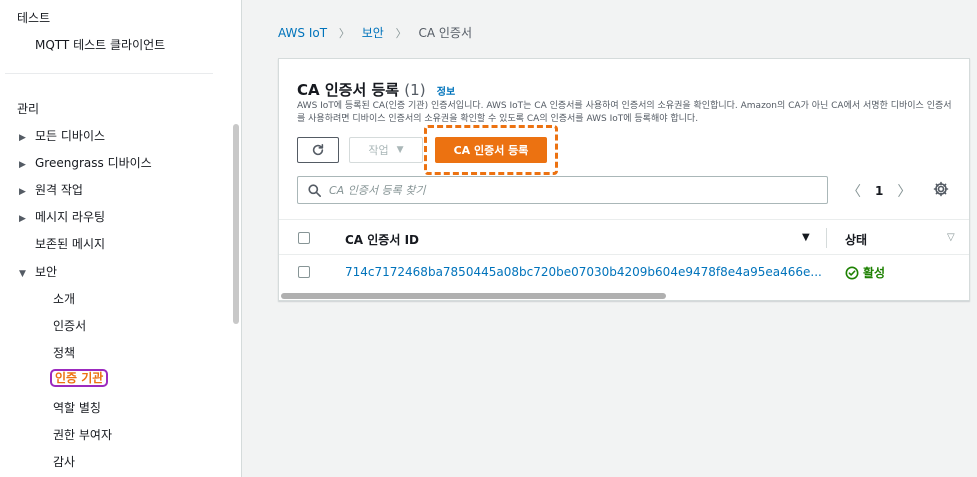 This screenshot has height=477, width=977. What do you see at coordinates (22, 274) in the screenshot?
I see `collapse-arrow-icon: ▼` at bounding box center [22, 274].